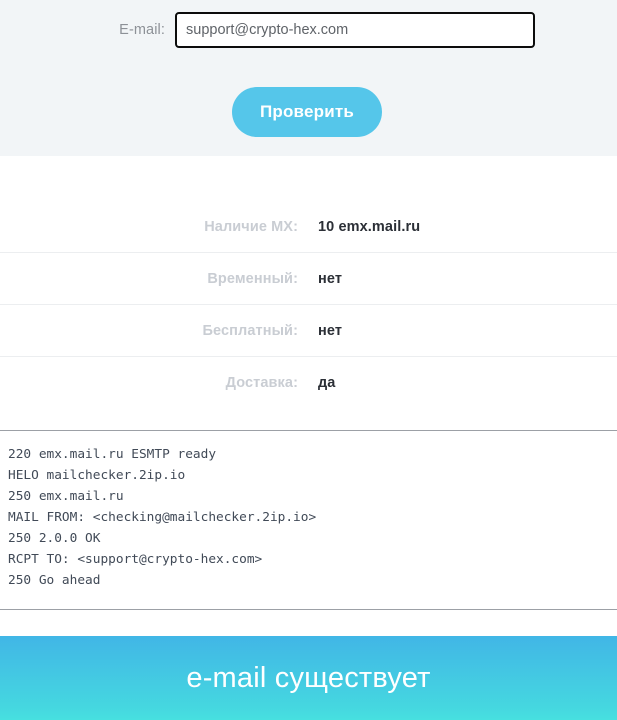 Image resolution: width=617 pixels, height=720 pixels. What do you see at coordinates (252, 278) in the screenshot?
I see `result-label-temporary: Временный:` at bounding box center [252, 278].